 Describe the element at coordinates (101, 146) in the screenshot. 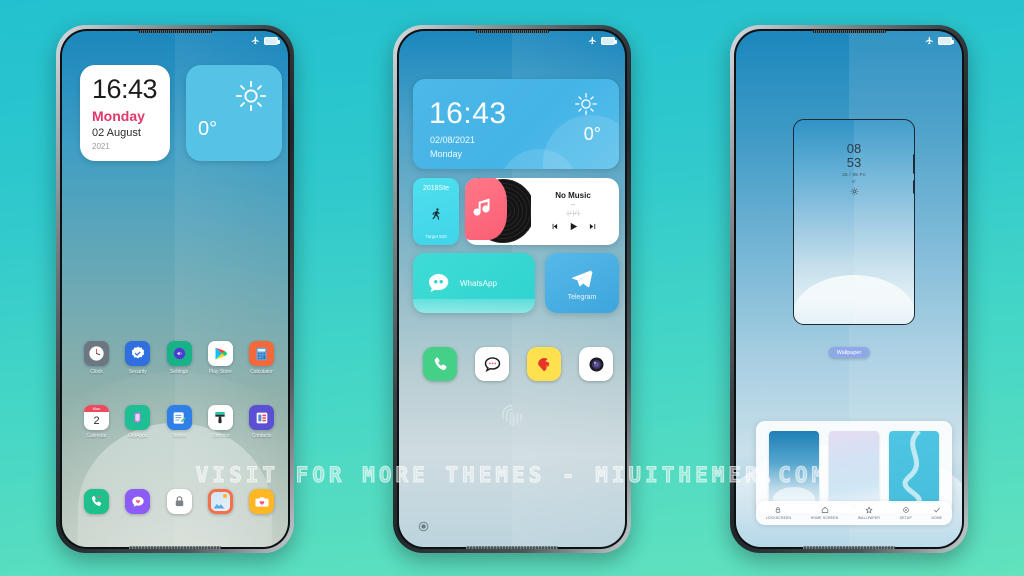

I see `clock-year: 2021` at that location.